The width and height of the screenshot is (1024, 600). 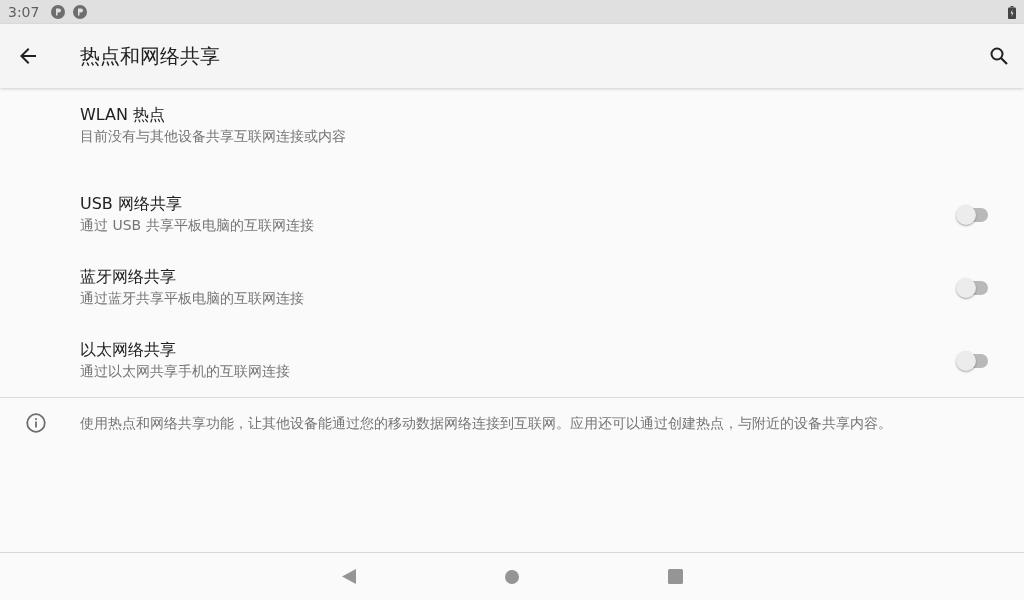 I want to click on info-icon, so click(x=36, y=423).